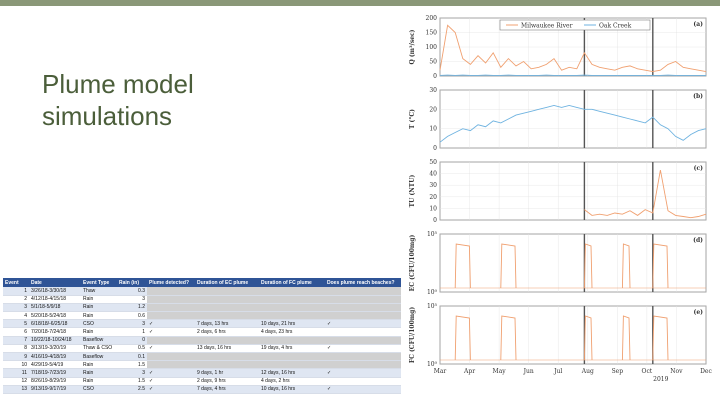 The image size is (720, 405). Describe the element at coordinates (432, 18) in the screenshot. I see `y-tick-label: 200` at that location.